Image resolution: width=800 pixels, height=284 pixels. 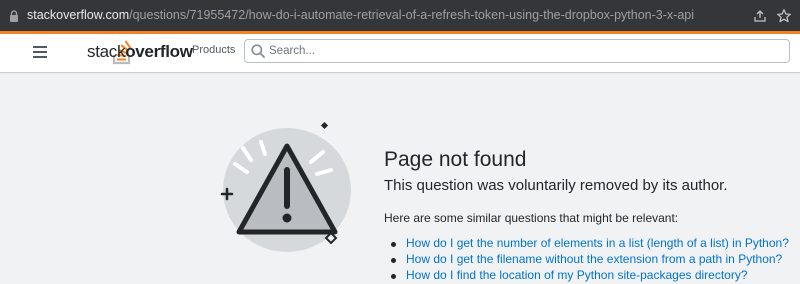 What do you see at coordinates (760, 16) in the screenshot?
I see `share-icon` at bounding box center [760, 16].